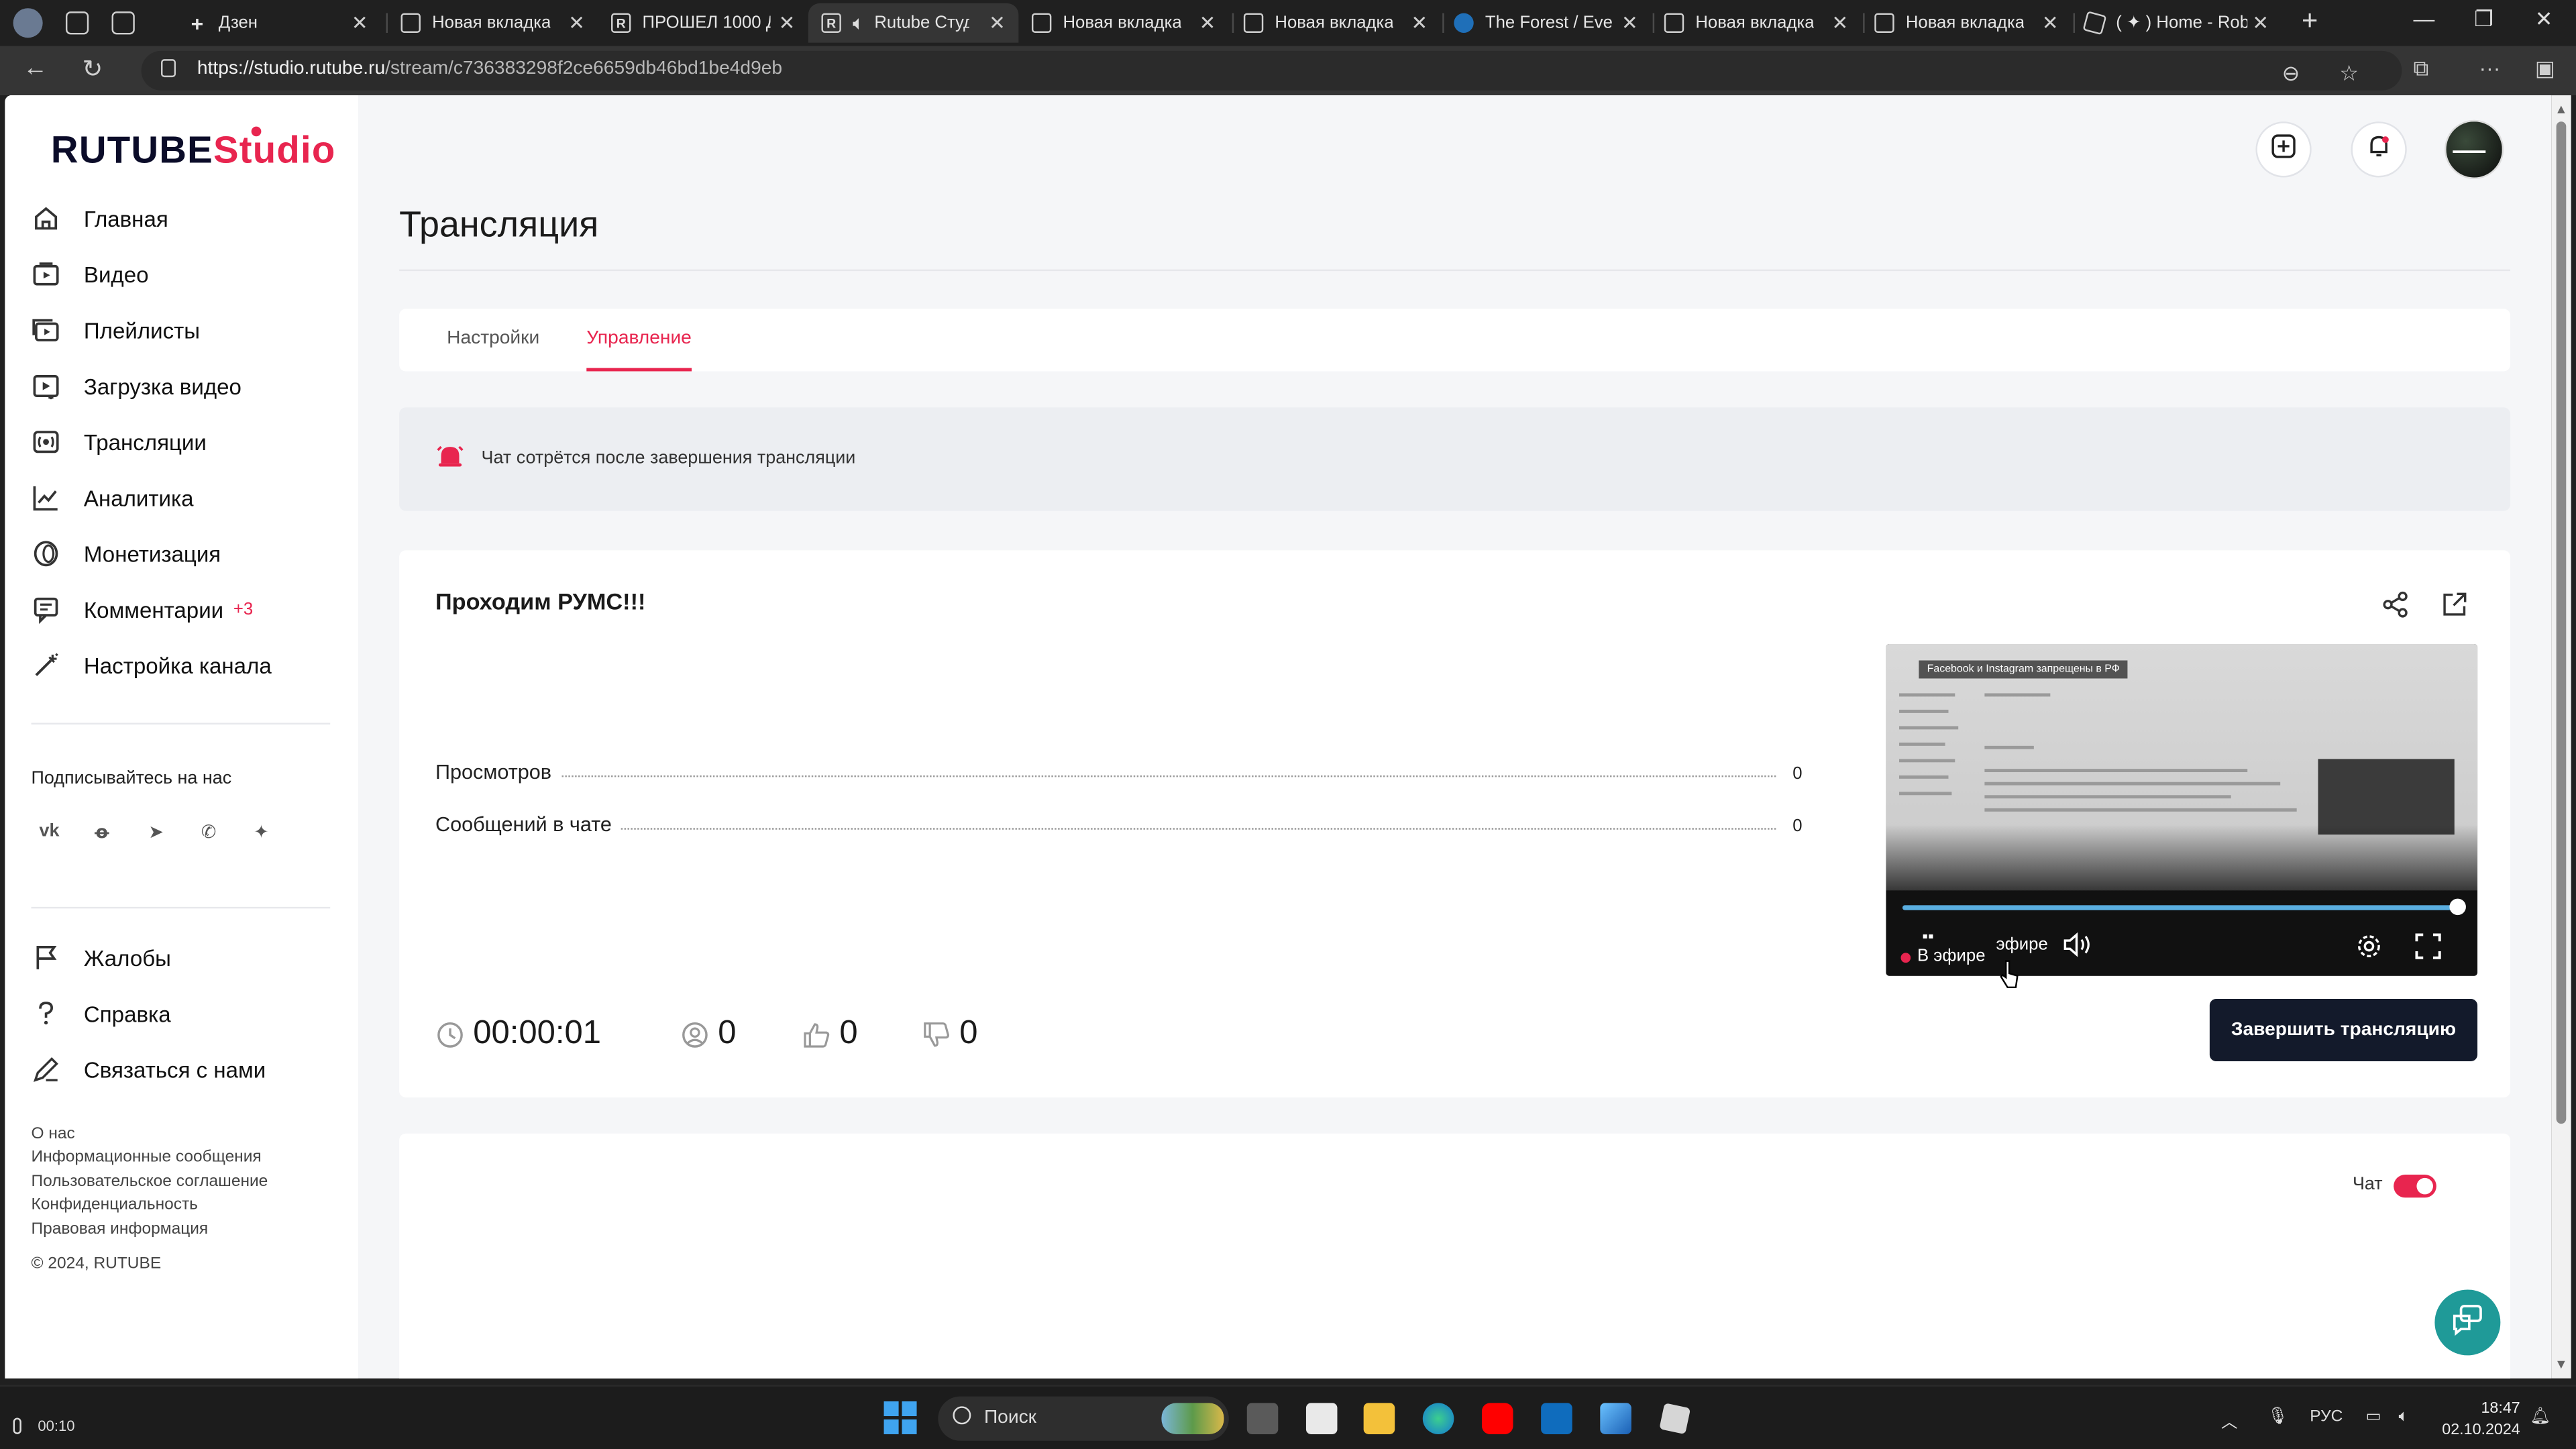 This screenshot has width=2576, height=1449. Describe the element at coordinates (2277, 1417) in the screenshot. I see `tray-mic-icon: 🎙︎` at that location.